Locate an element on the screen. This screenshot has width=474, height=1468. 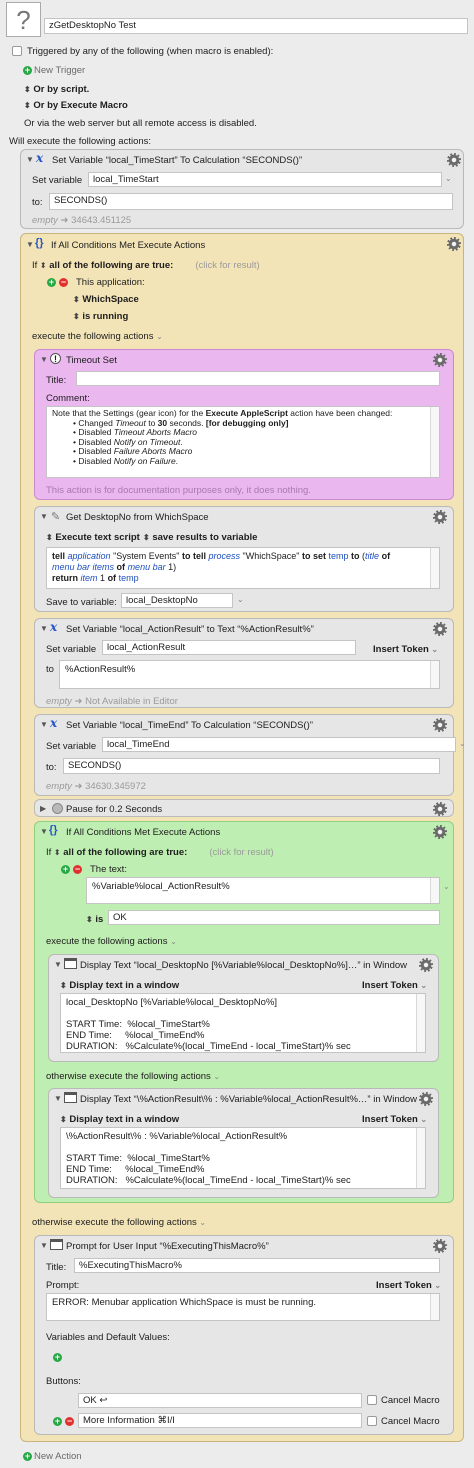
variable-x-icon: x is located at coordinates (54, 723).